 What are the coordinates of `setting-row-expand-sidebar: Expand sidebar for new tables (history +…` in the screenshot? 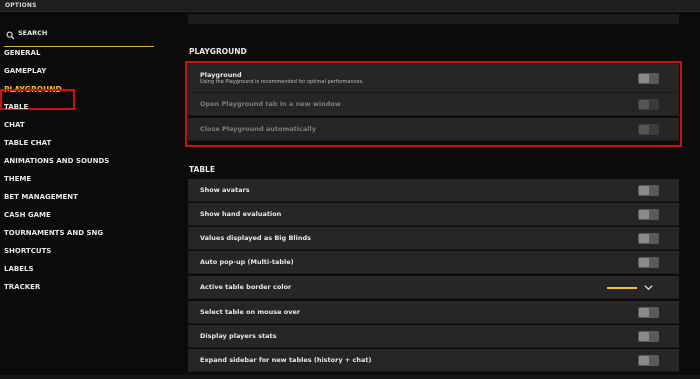 It's located at (433, 360).